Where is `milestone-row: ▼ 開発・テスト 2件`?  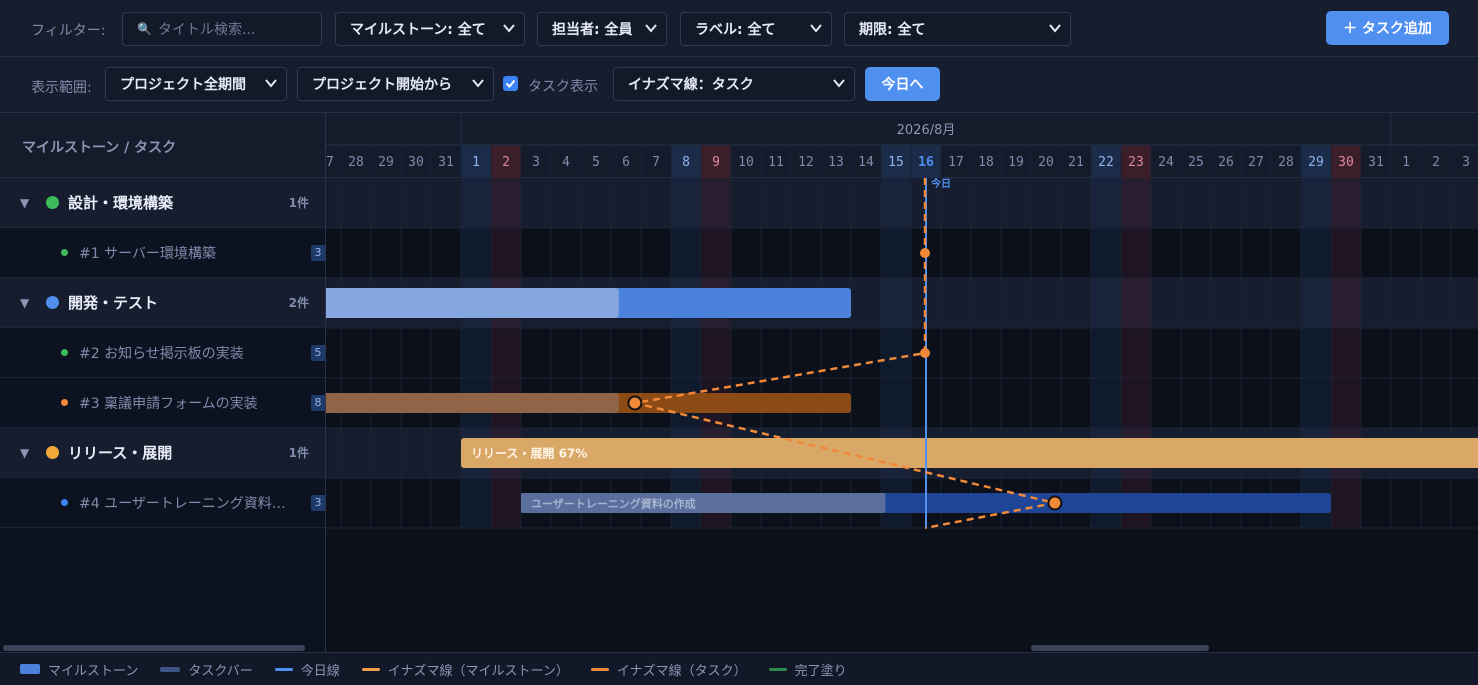
milestone-row: ▼ 開発・テスト 2件 is located at coordinates (162, 303).